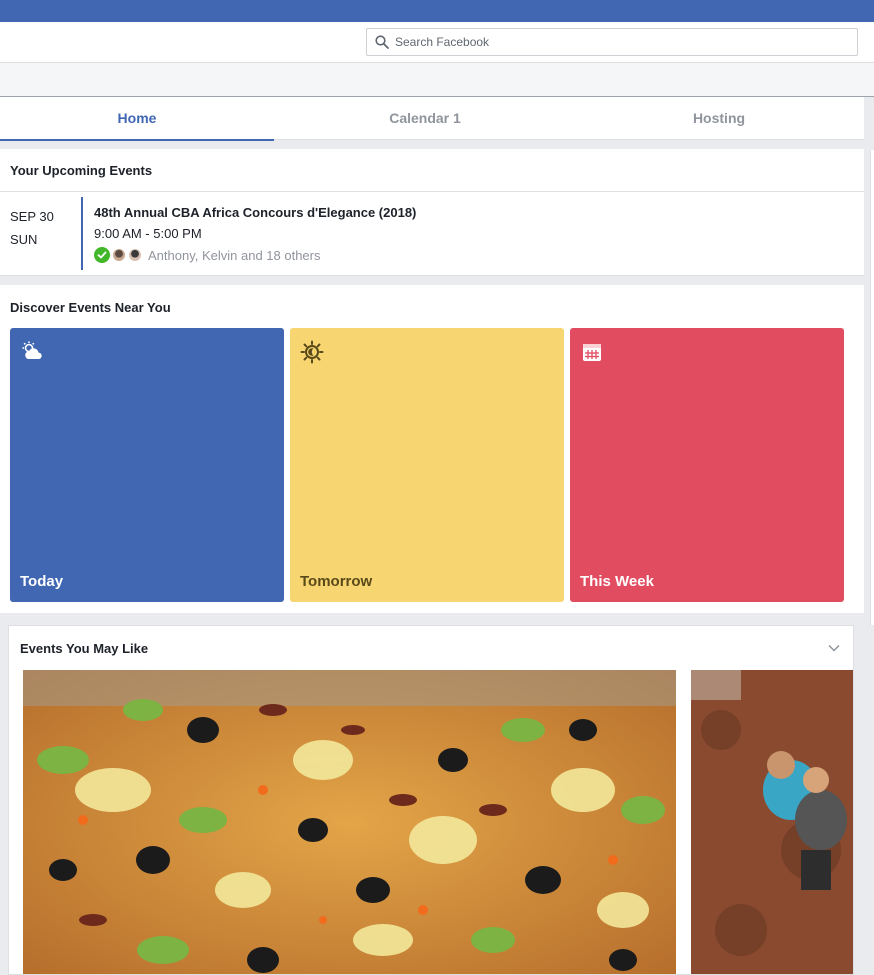 Image resolution: width=874 pixels, height=975 pixels. Describe the element at coordinates (437, 80) in the screenshot. I see `secondary-header-strip` at that location.